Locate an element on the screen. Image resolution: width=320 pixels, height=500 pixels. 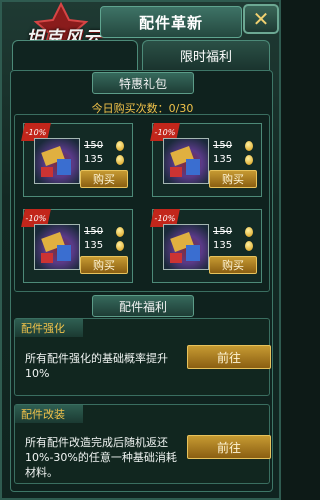
section-title: 特惠礼包 is located at coordinates (142, 83).